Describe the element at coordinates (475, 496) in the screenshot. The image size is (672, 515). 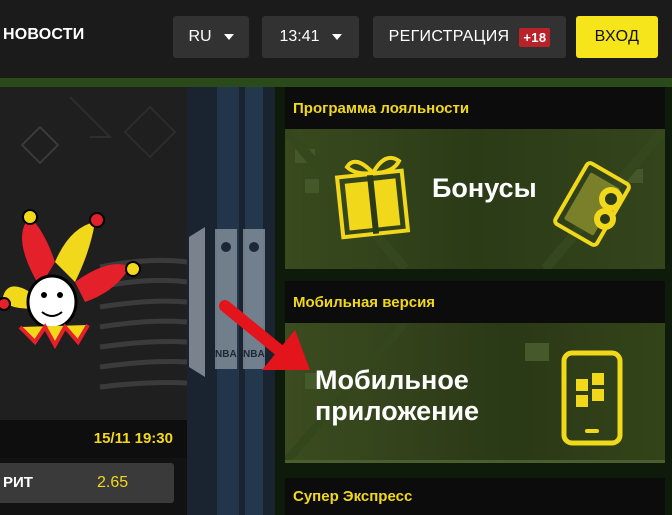
I see `promo-express-heading: Супер Экспресс` at that location.